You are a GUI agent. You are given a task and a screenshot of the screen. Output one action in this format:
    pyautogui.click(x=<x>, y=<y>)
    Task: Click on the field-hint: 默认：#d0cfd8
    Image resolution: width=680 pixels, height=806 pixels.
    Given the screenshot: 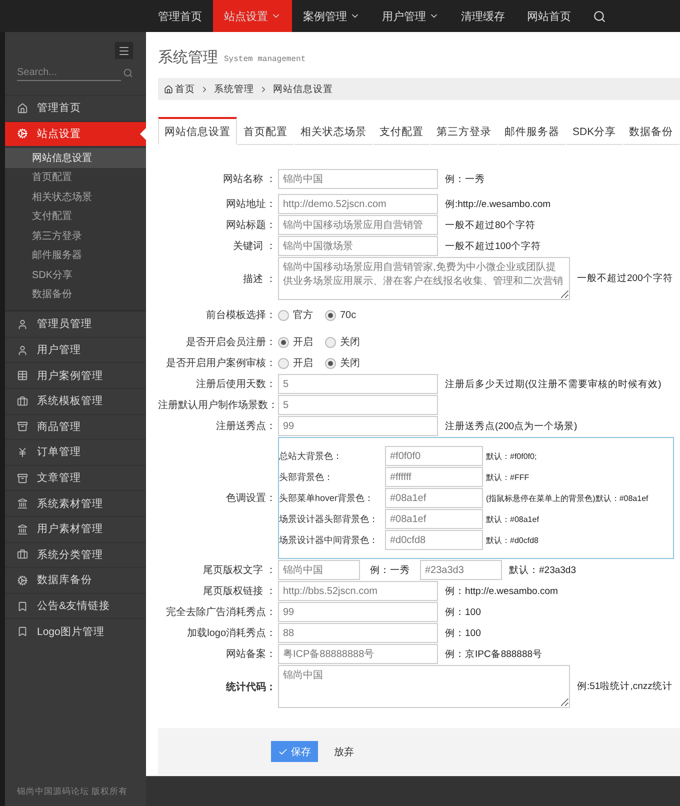 What is the action you would take?
    pyautogui.click(x=512, y=540)
    